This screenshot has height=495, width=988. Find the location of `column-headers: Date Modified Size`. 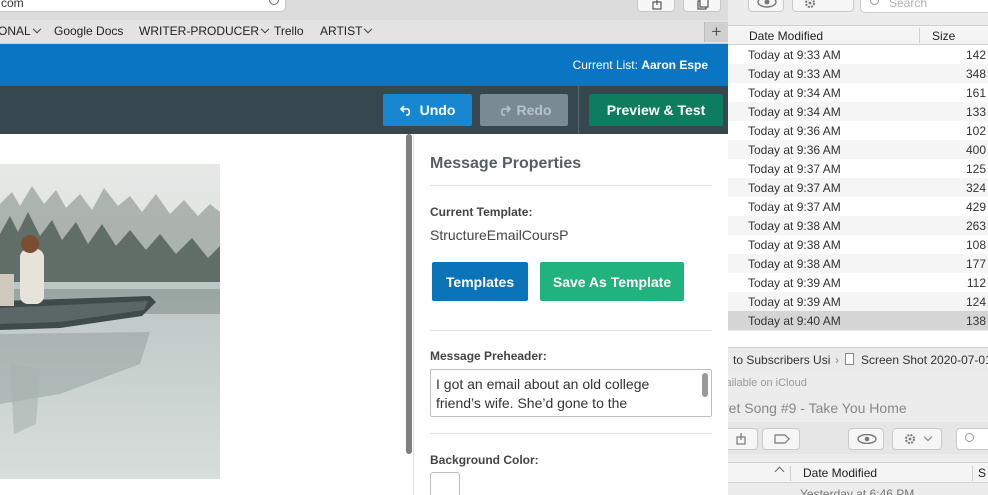

column-headers: Date Modified Size is located at coordinates (858, 35).